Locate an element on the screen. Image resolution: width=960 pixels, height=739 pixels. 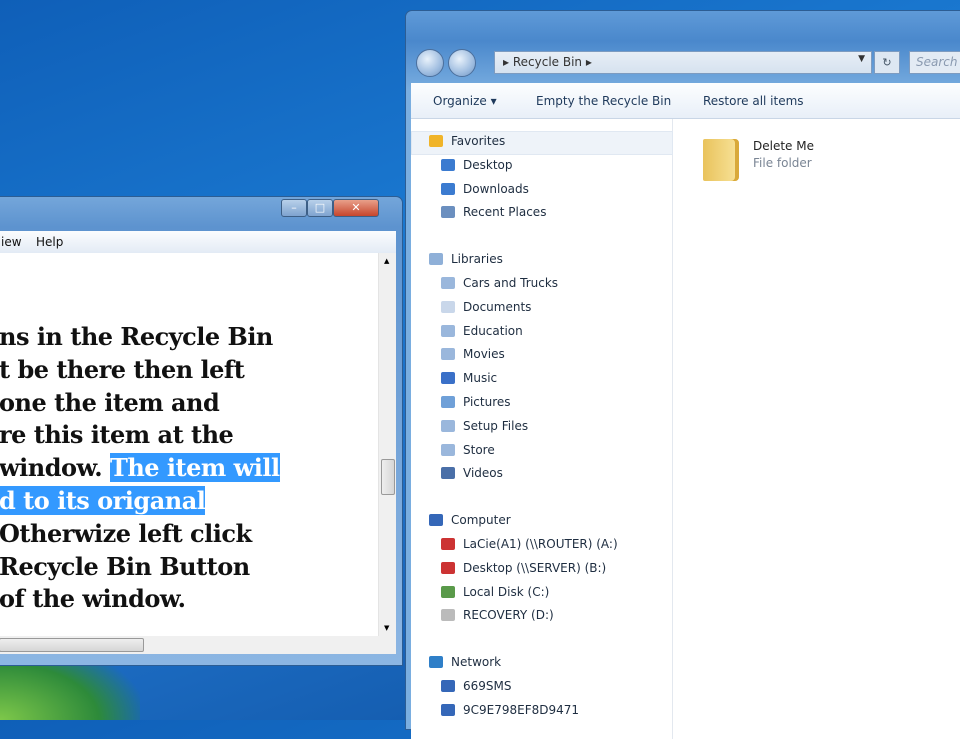
text-line: ns in the Recycle Bin is located at coordinates (136, 336).